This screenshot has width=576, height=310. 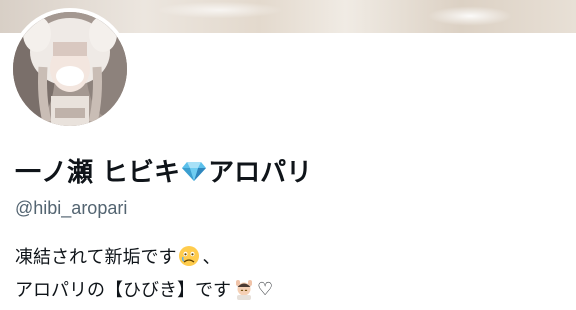 I want to click on bio-text: 凍結されて新垢です, so click(x=96, y=257).